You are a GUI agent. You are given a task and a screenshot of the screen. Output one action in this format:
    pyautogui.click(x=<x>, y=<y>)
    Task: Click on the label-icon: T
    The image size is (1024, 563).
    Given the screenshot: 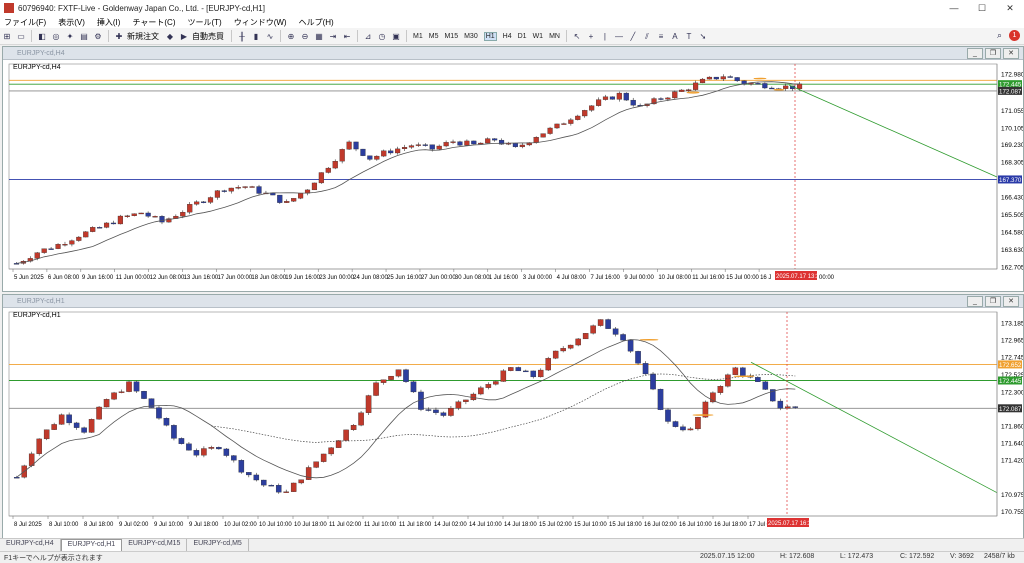 What is the action you would take?
    pyautogui.click(x=689, y=36)
    